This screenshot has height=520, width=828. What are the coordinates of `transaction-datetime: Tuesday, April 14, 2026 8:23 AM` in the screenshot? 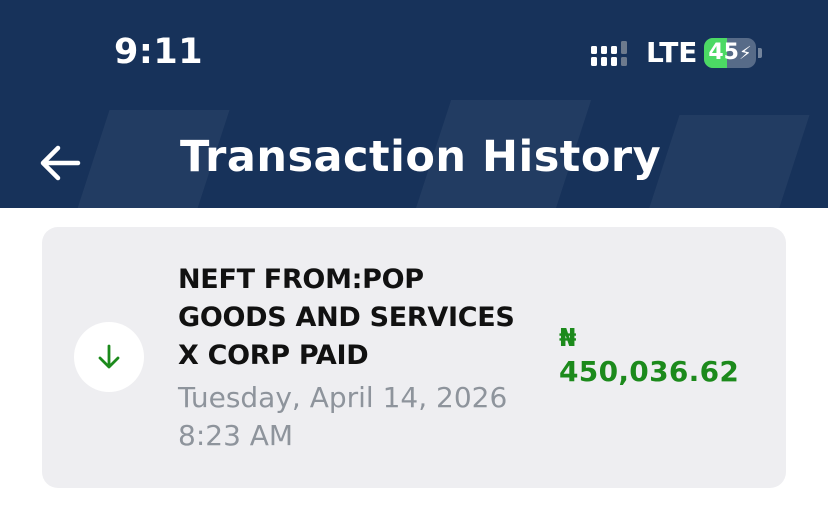 It's located at (368, 417).